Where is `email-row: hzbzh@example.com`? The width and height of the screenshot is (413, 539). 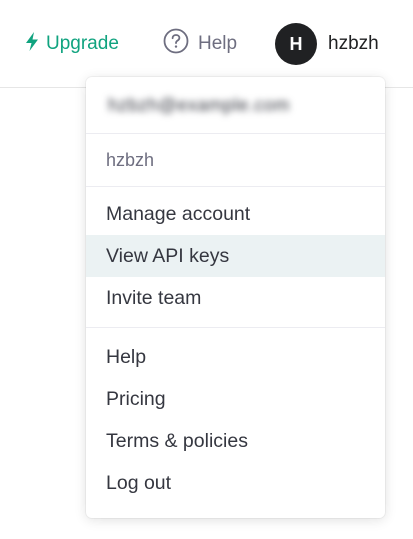 email-row: hzbzh@example.com is located at coordinates (235, 105).